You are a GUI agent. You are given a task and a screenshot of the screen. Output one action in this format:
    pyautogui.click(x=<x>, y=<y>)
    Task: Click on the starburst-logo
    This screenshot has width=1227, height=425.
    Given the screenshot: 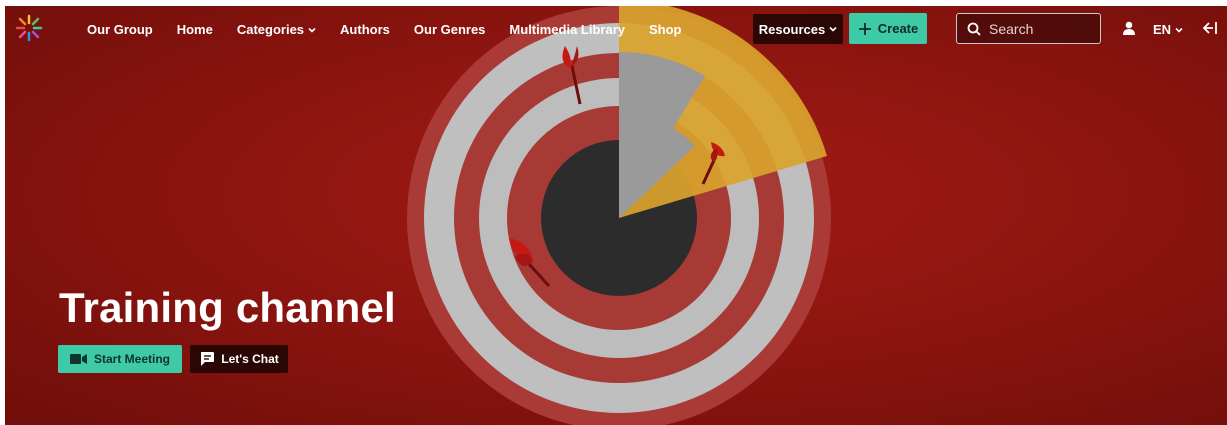 What is the action you would take?
    pyautogui.click(x=29, y=28)
    